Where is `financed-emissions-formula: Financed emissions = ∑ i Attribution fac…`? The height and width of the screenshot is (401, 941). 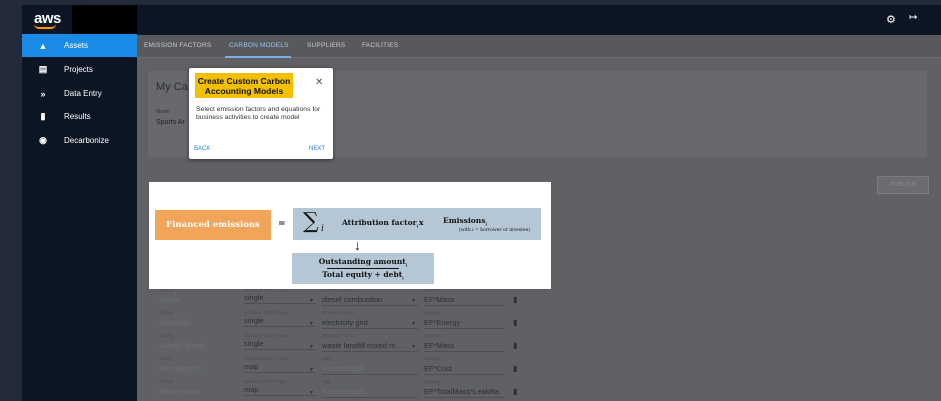 financed-emissions-formula: Financed emissions = ∑ i Attribution fac… is located at coordinates (350, 235).